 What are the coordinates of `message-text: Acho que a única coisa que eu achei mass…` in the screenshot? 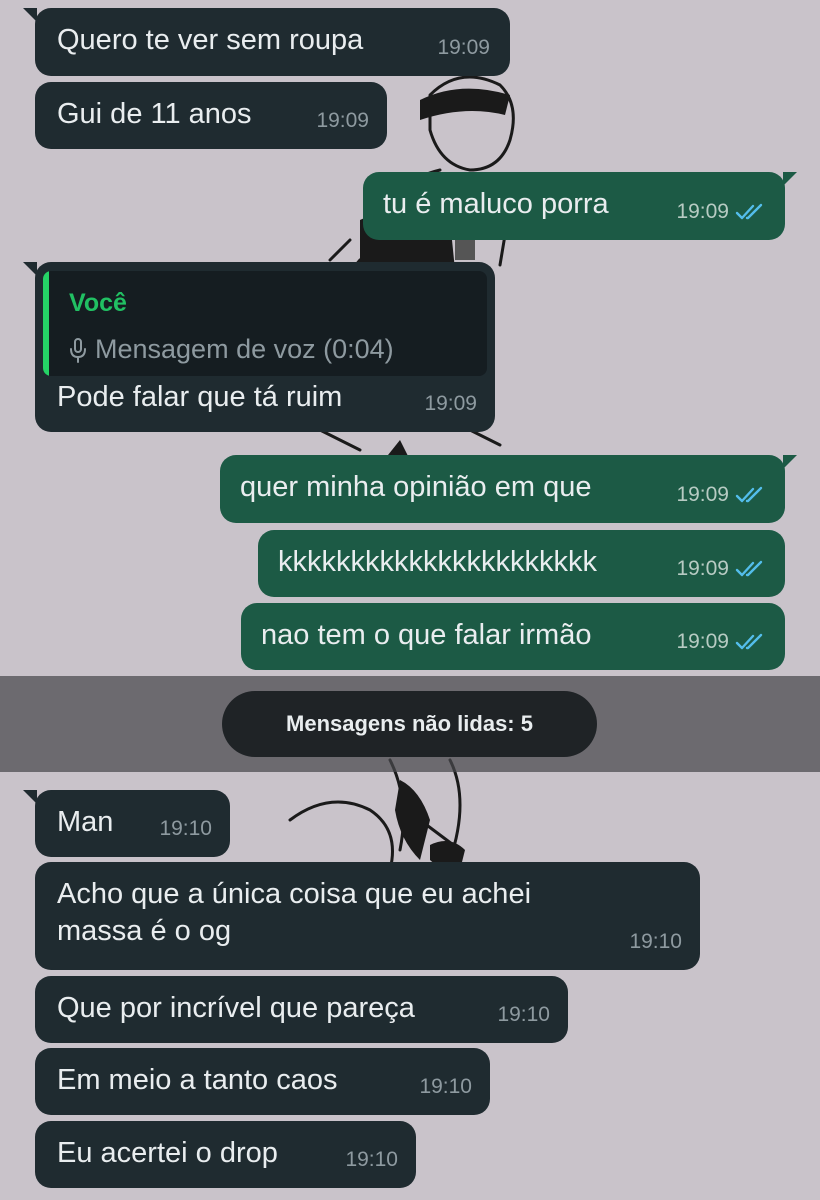 It's located at (294, 912).